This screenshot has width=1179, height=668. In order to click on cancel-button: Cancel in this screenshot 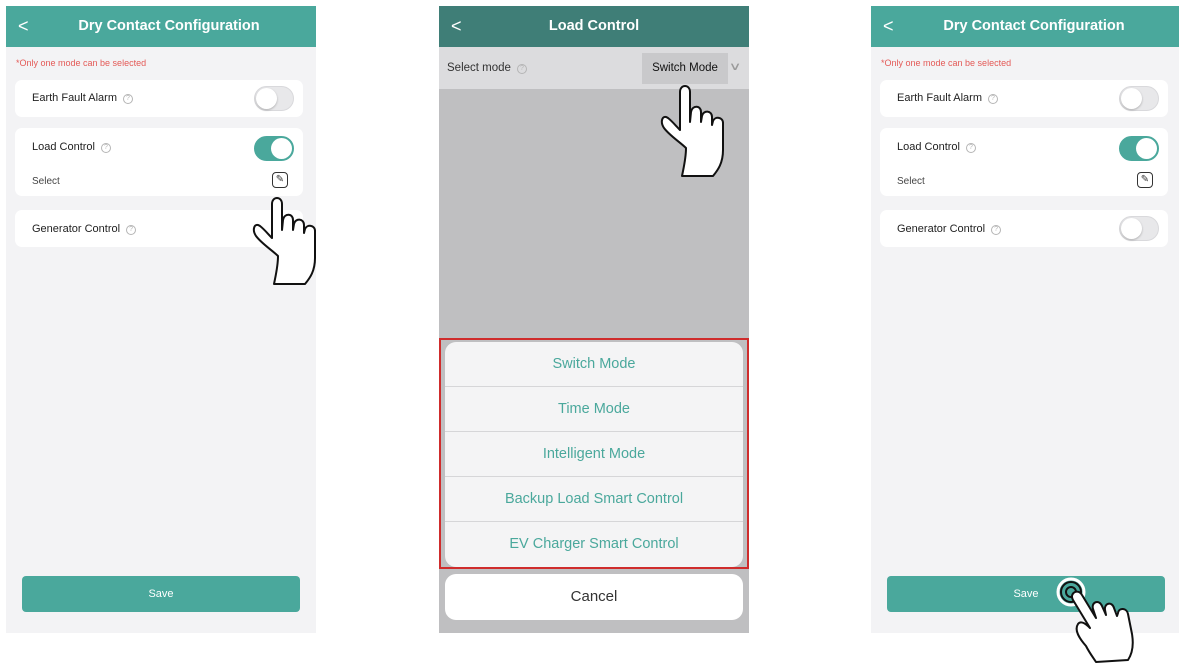, I will do `click(594, 597)`.